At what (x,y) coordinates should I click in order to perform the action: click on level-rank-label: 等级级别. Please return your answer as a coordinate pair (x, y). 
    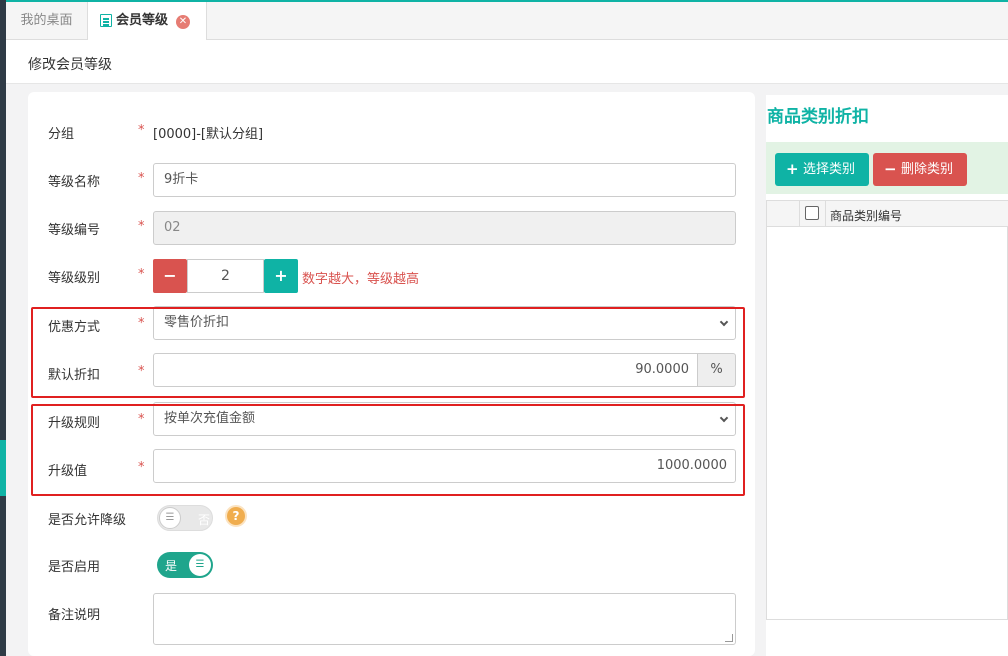
    Looking at the image, I should click on (74, 278).